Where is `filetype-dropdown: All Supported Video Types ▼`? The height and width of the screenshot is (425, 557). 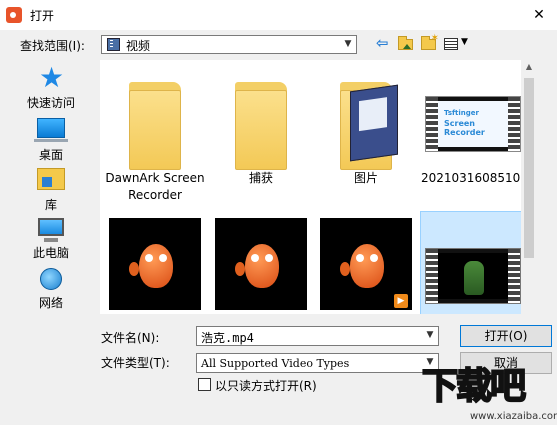 filetype-dropdown: All Supported Video Types ▼ is located at coordinates (317, 363).